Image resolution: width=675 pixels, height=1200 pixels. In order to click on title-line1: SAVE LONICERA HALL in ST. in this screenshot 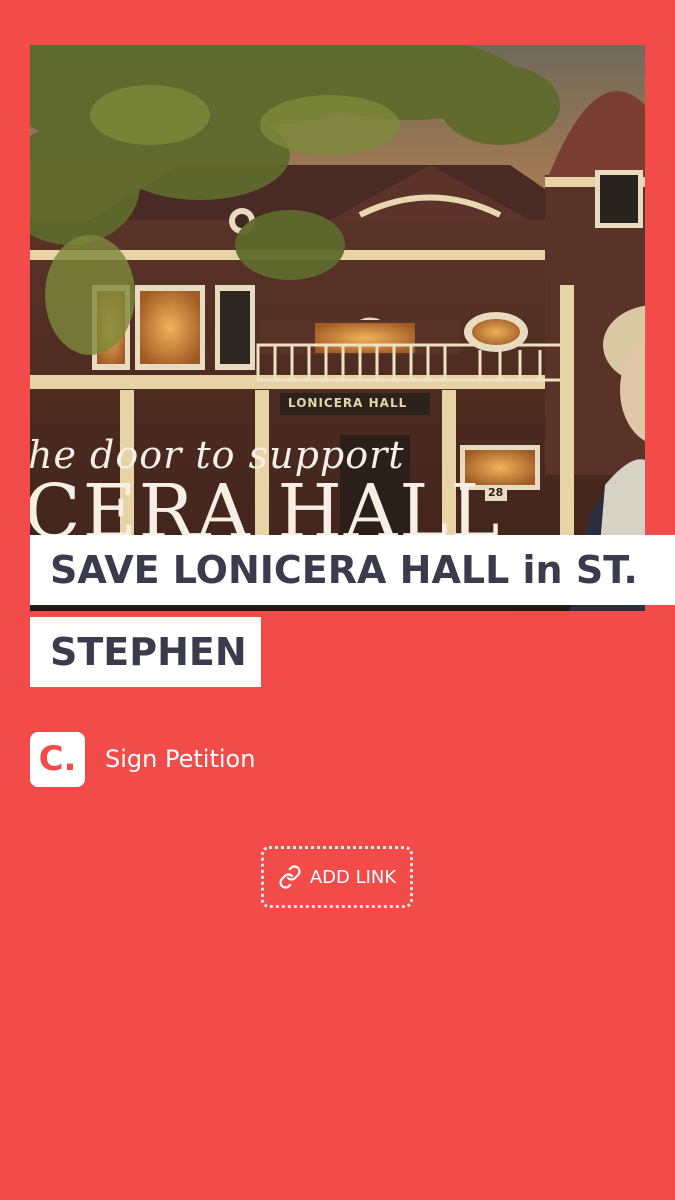, I will do `click(344, 570)`.